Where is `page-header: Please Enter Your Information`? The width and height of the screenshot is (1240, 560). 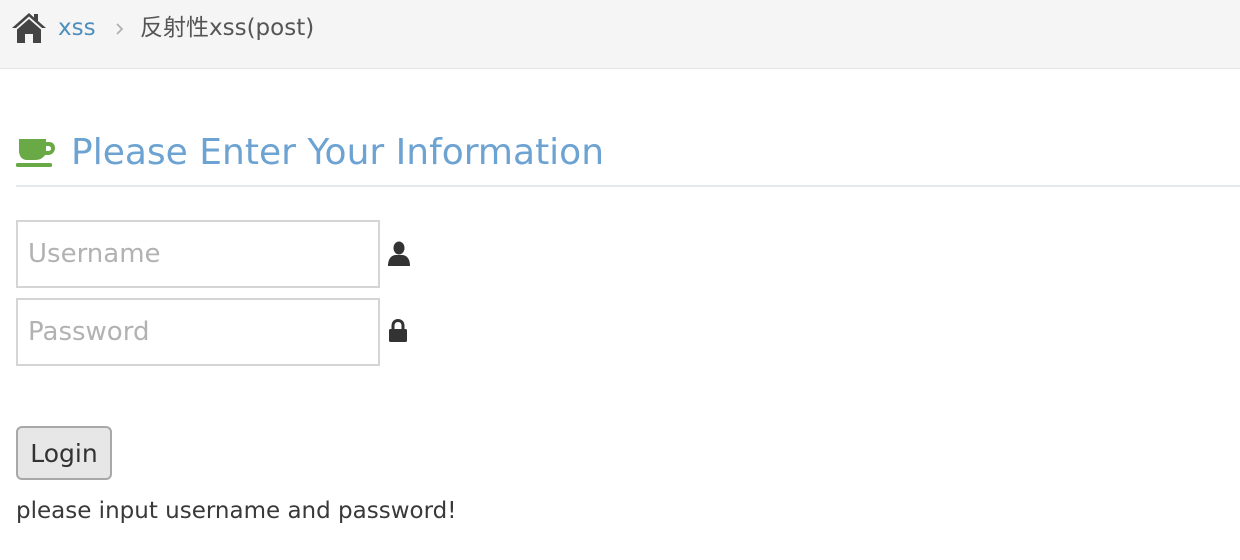 page-header: Please Enter Your Information is located at coordinates (628, 156).